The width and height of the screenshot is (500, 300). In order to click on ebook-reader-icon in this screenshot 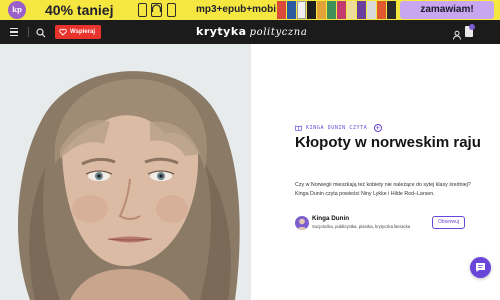, I will do `click(142, 10)`.